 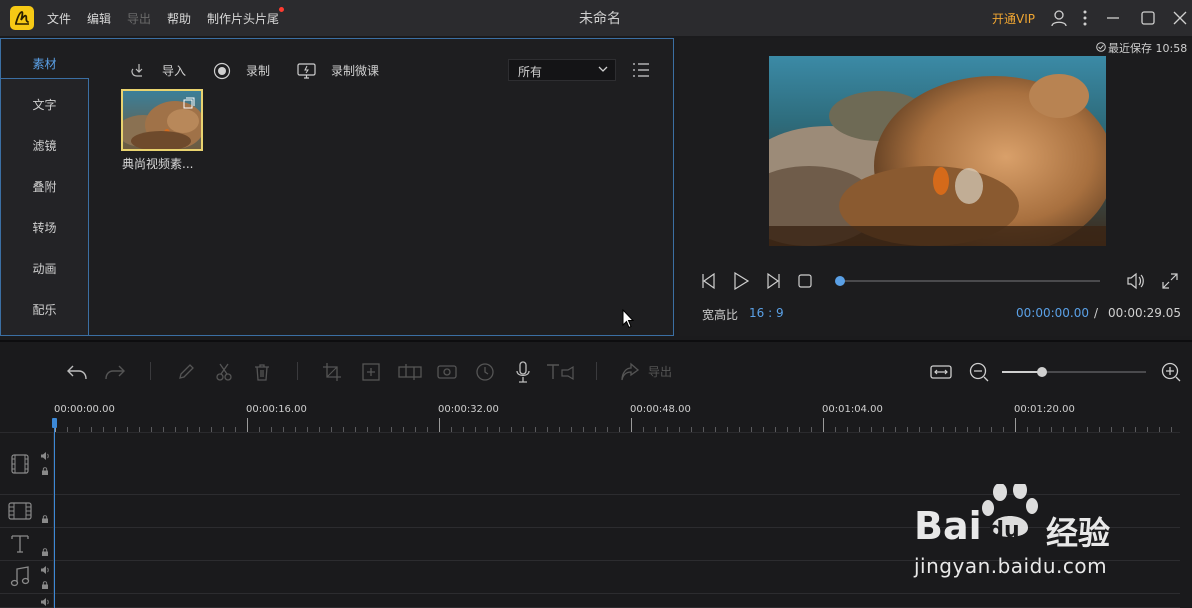 What do you see at coordinates (948, 526) in the screenshot?
I see `watermark-brand: Bai` at bounding box center [948, 526].